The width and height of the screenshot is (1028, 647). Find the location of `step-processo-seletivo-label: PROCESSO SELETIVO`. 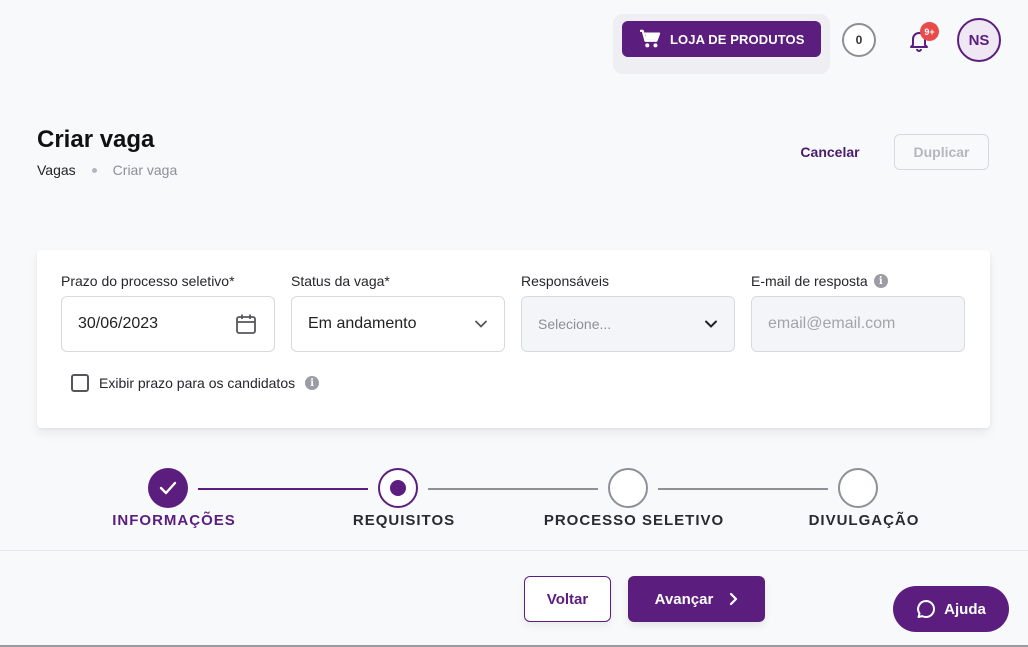

step-processo-seletivo-label: PROCESSO SELETIVO is located at coordinates (634, 520).